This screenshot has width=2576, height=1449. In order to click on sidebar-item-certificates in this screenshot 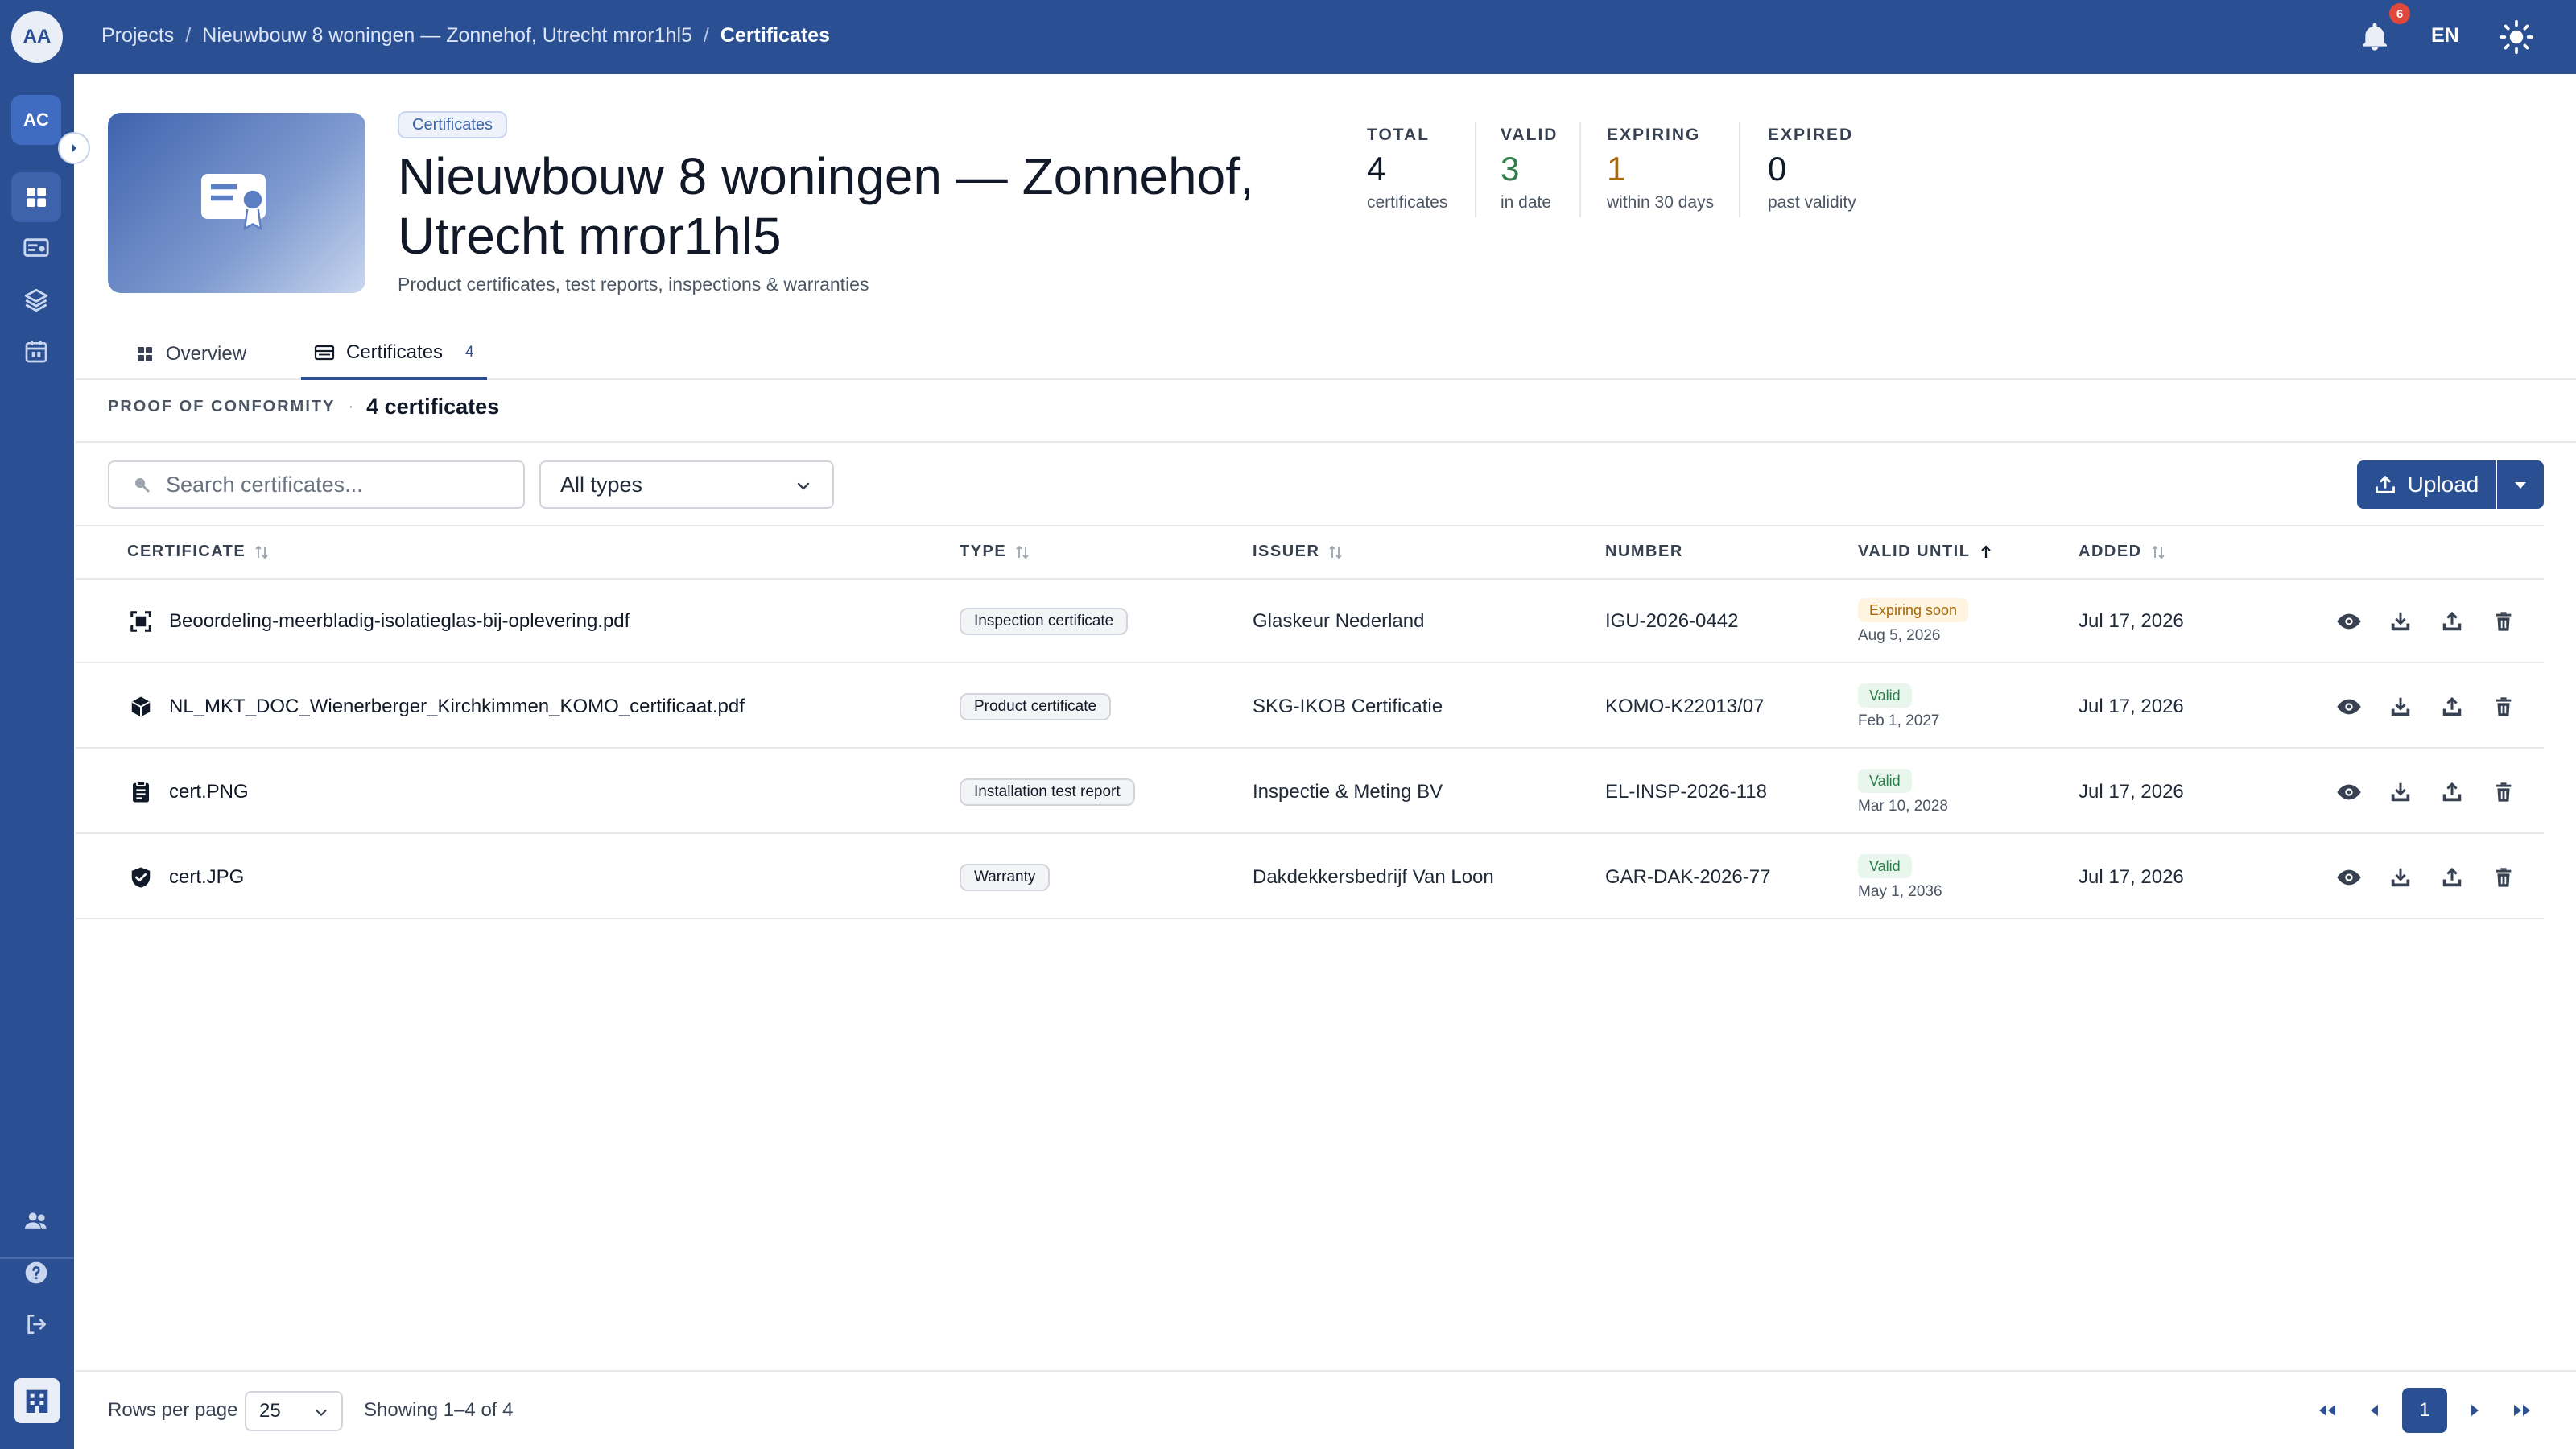, I will do `click(36, 249)`.